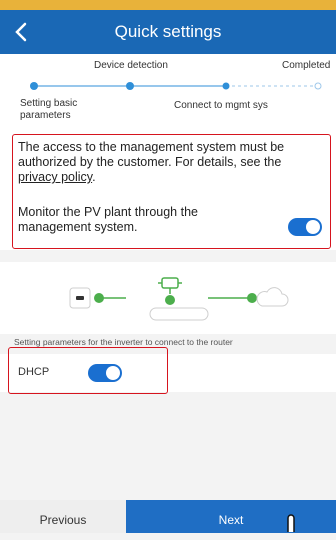 This screenshot has height=540, width=336. I want to click on step-label-setting-basic: Setting basic parameters, so click(49, 109).